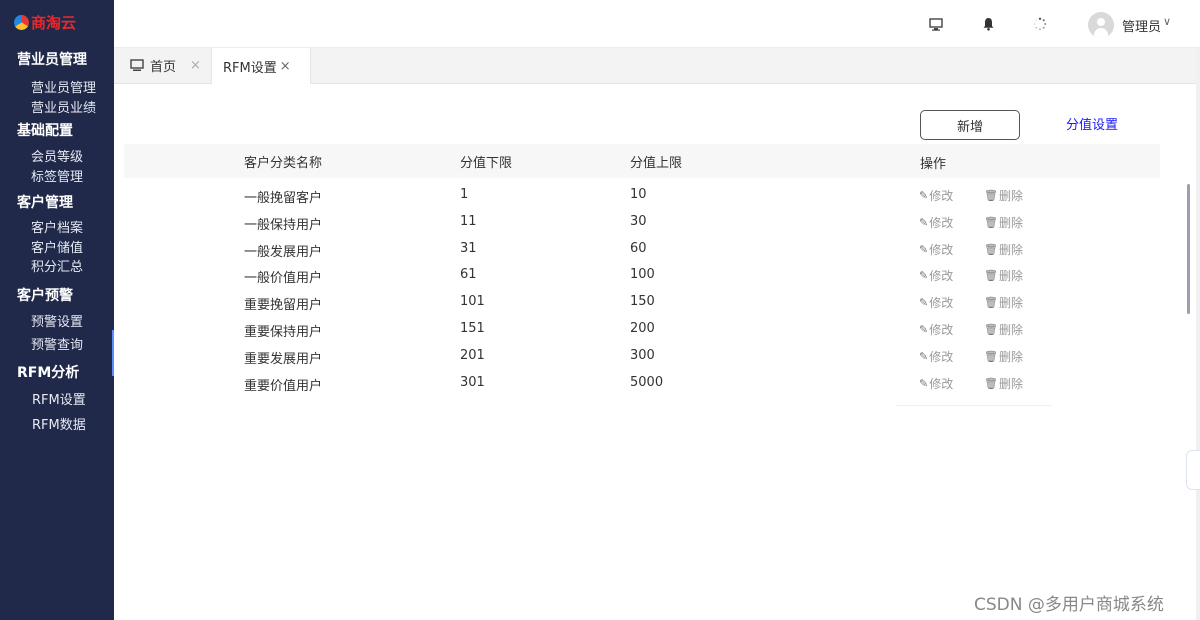  What do you see at coordinates (45, 295) in the screenshot?
I see `nav-group-customer-alert: 客户预警` at bounding box center [45, 295].